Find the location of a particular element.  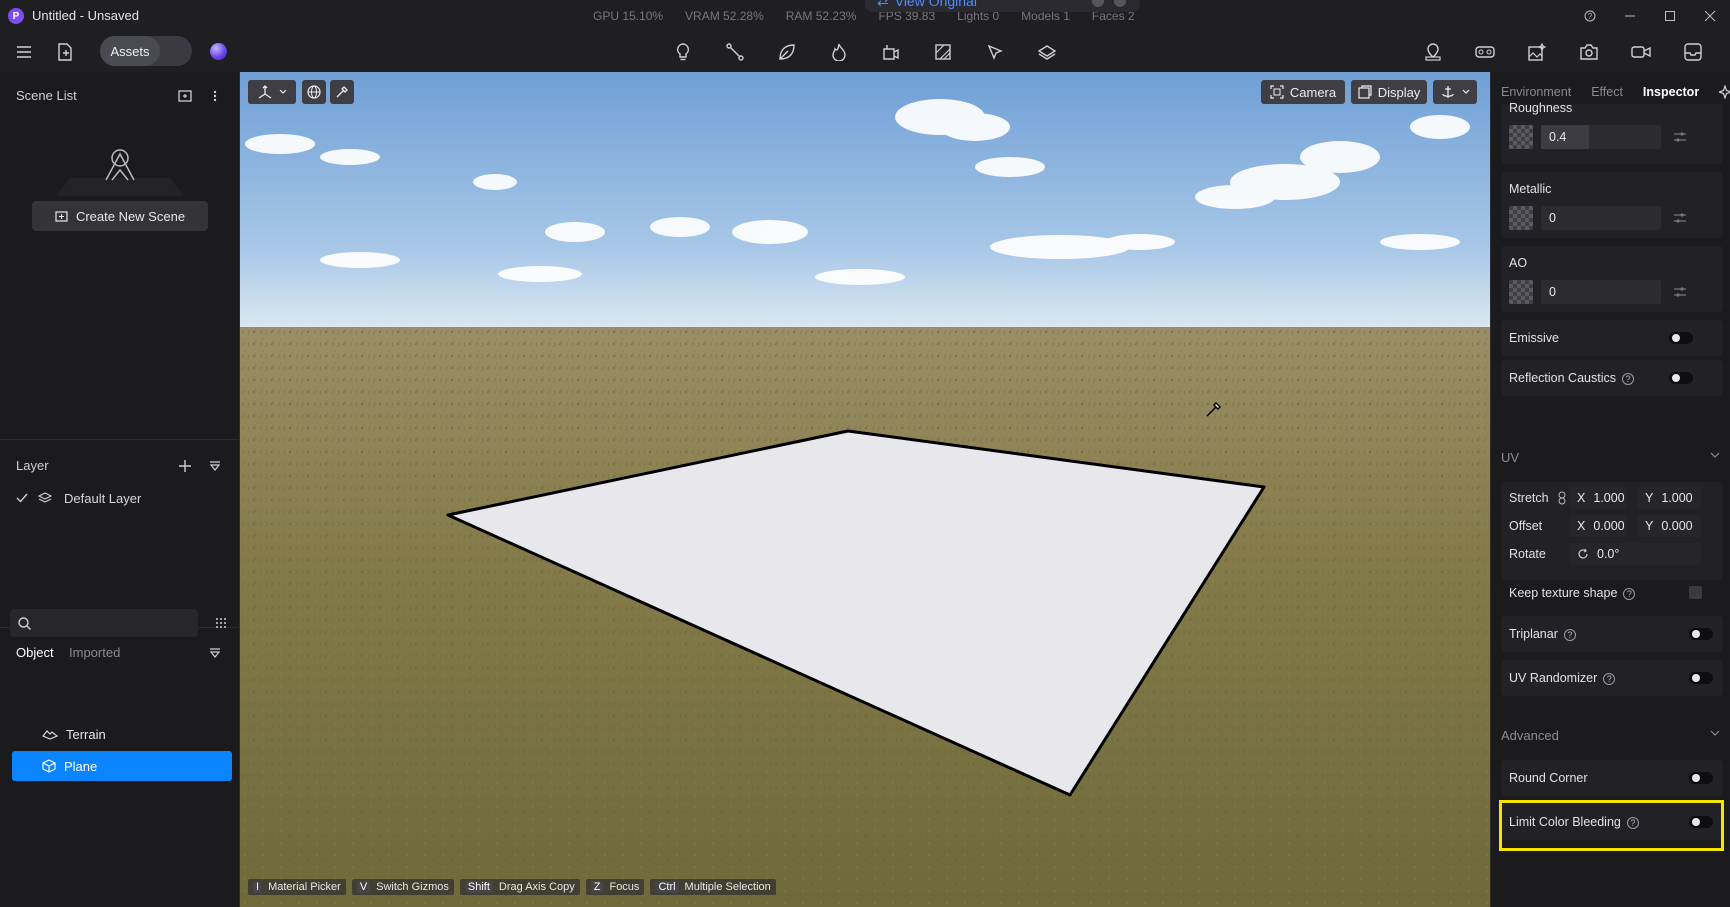

shortcut-item: V Switch Gizmos is located at coordinates (402, 887).